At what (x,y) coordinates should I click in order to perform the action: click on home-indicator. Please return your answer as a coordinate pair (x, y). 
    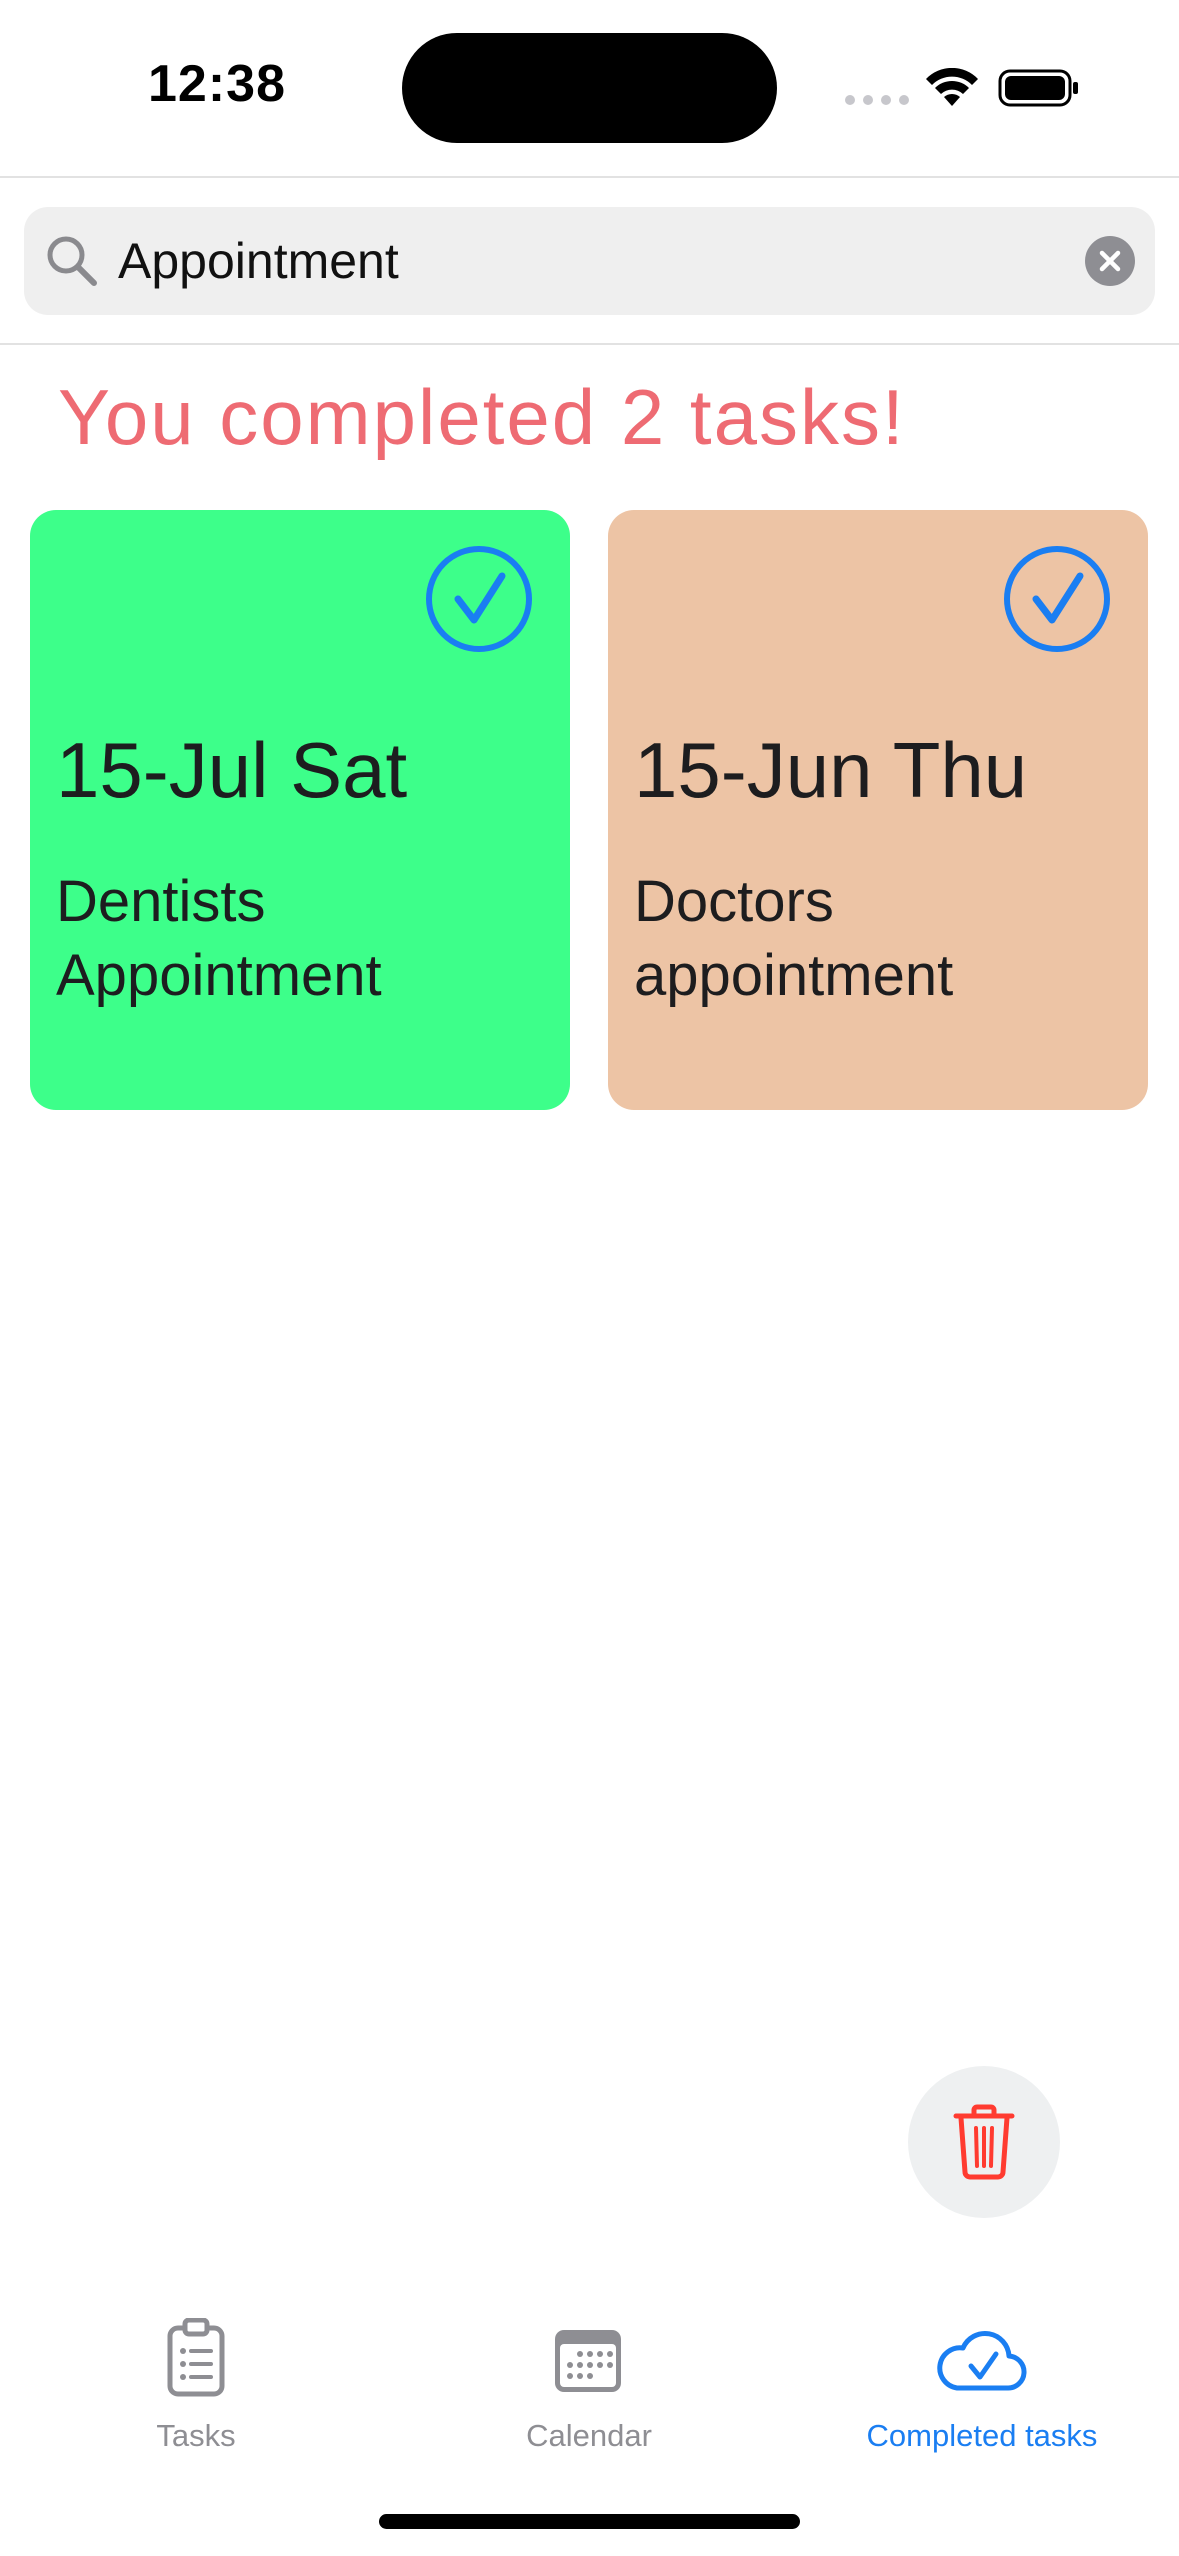
    Looking at the image, I should click on (589, 2521).